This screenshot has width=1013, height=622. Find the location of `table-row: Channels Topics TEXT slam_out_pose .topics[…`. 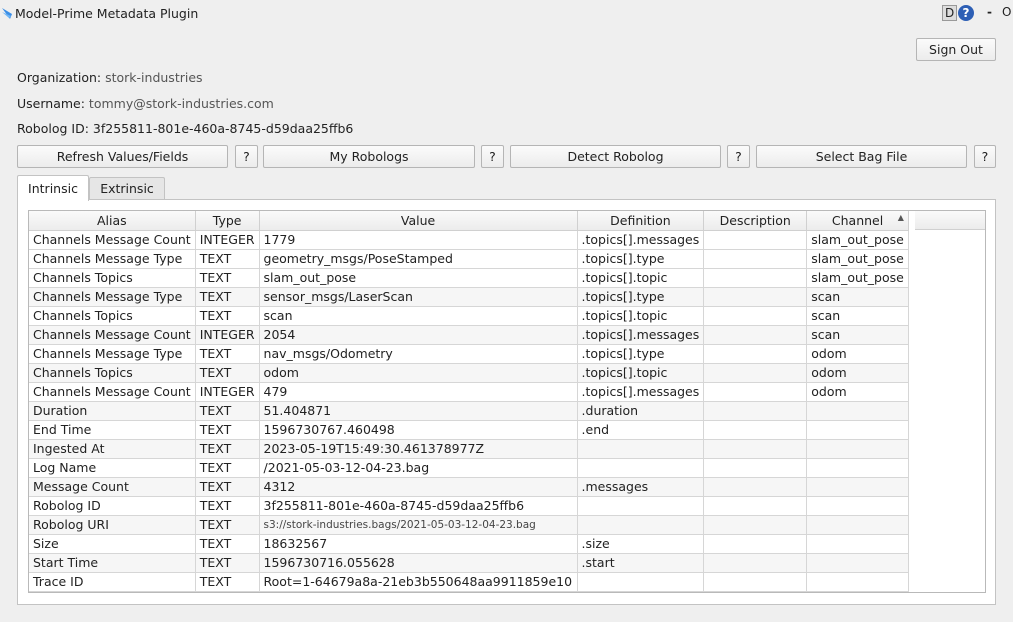

table-row: Channels Topics TEXT slam_out_pose .topics[… is located at coordinates (469, 278).